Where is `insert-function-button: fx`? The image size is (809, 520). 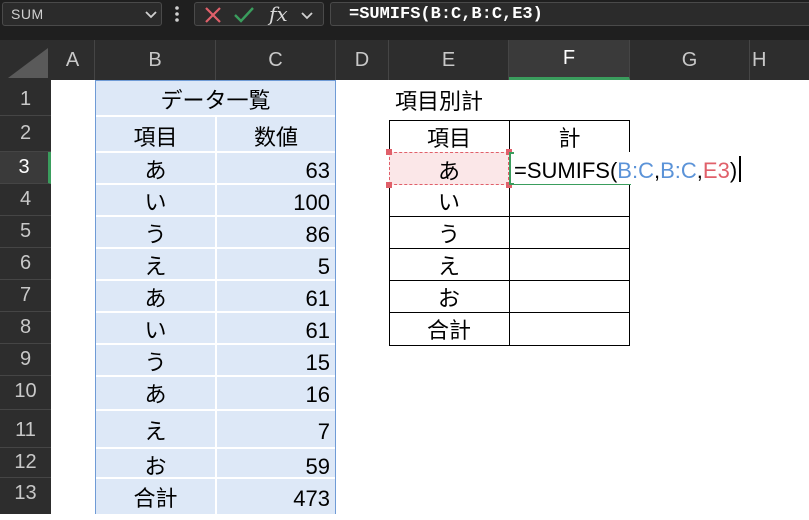
insert-function-button: fx is located at coordinates (282, 14).